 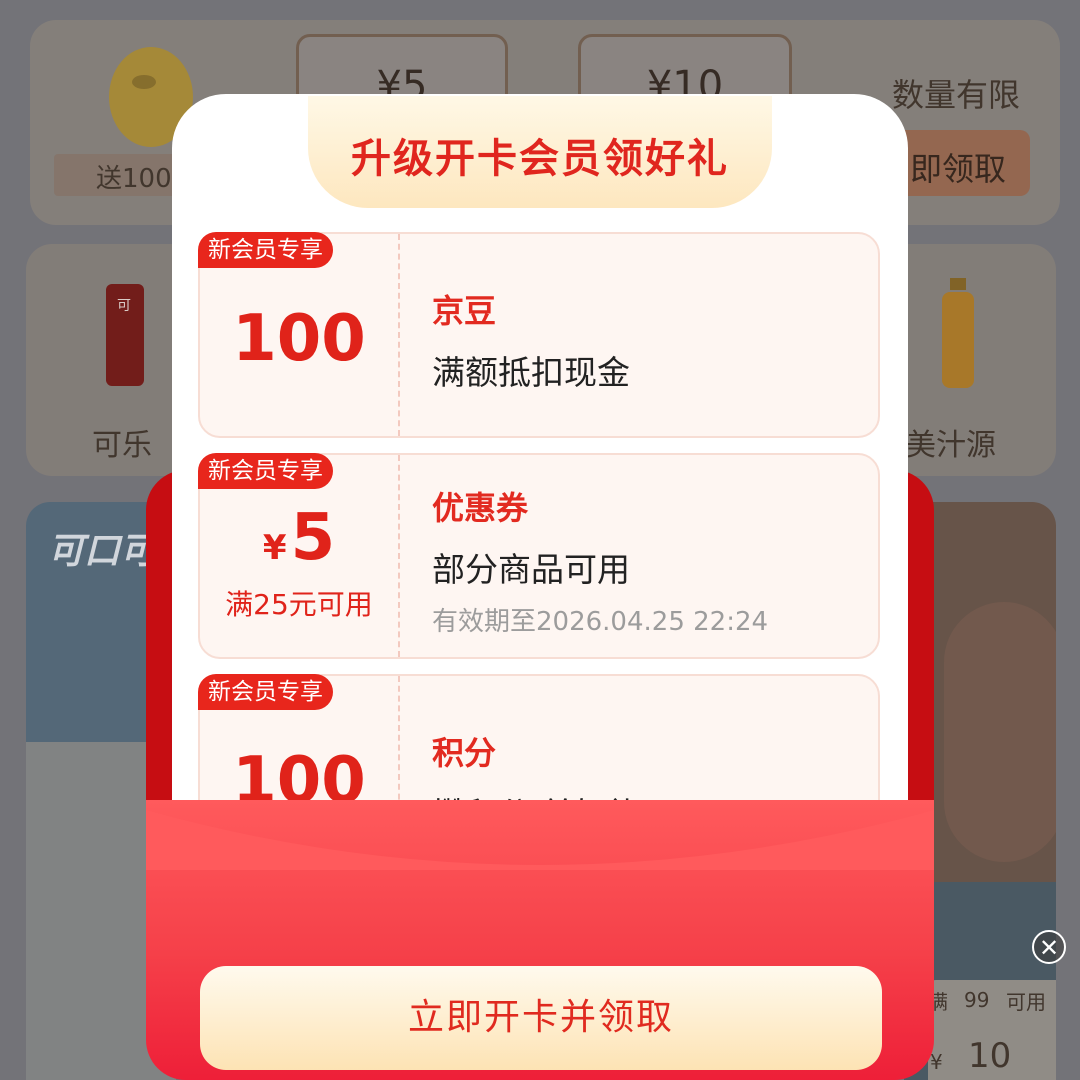 I want to click on coupon-expire: 有效期至2026.04.25 22:24, so click(x=600, y=622).